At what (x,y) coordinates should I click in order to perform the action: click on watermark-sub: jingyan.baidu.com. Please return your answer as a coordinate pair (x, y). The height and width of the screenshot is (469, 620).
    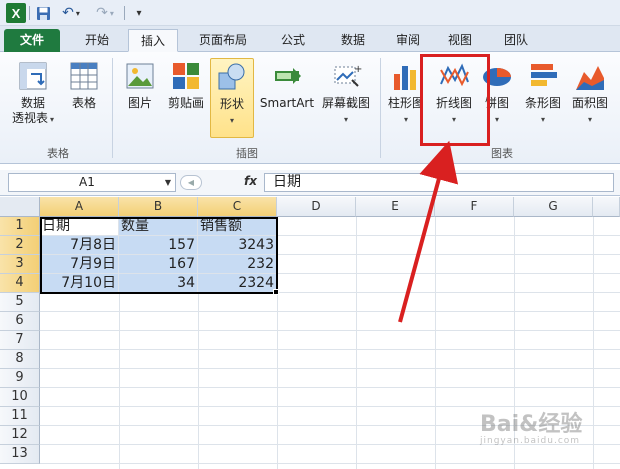
    Looking at the image, I should click on (530, 441).